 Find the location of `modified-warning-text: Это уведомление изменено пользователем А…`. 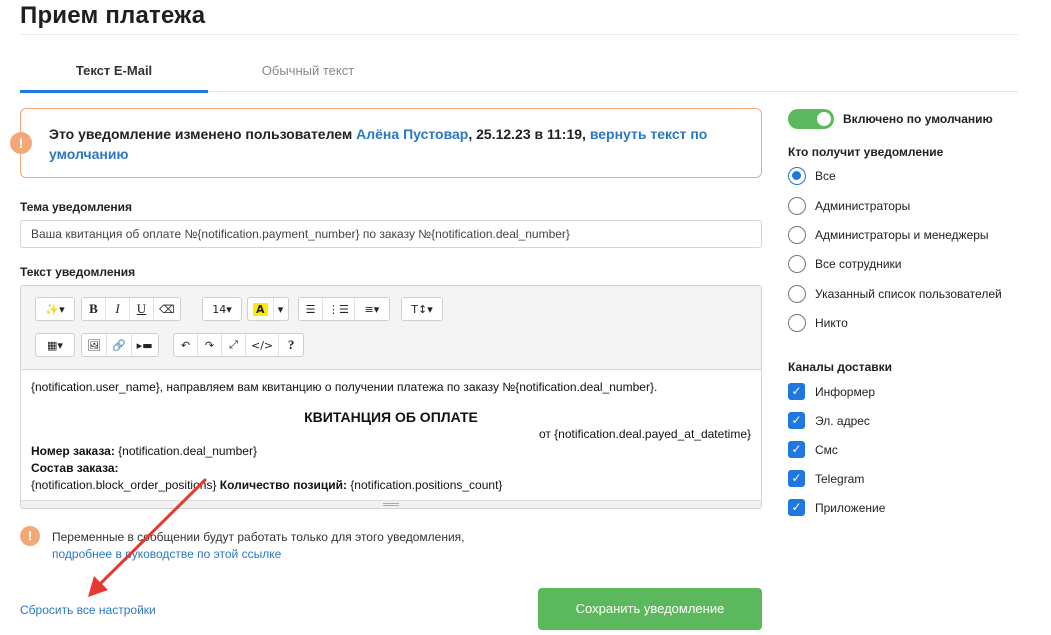

modified-warning-text: Это уведомление изменено пользователем А… is located at coordinates (389, 144).